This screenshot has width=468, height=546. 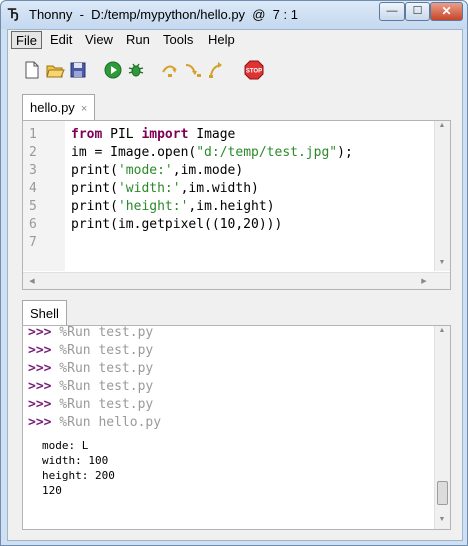 What do you see at coordinates (219, 188) in the screenshot?
I see `code-token: ,im.width)` at bounding box center [219, 188].